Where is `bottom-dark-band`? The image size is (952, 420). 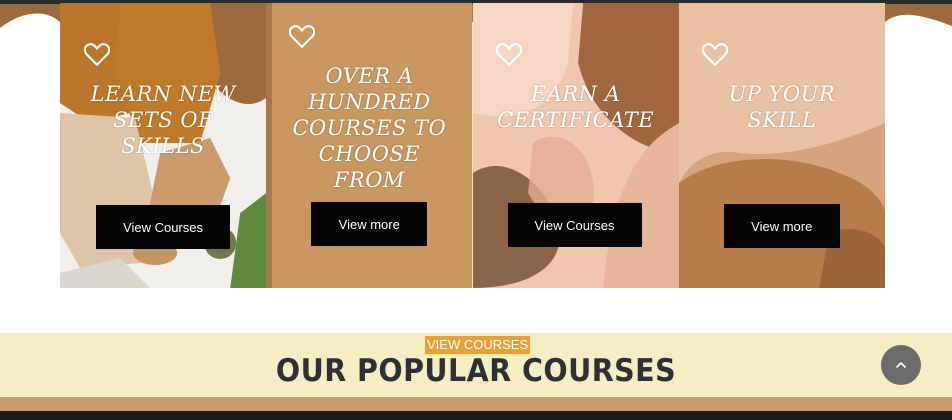 bottom-dark-band is located at coordinates (476, 415).